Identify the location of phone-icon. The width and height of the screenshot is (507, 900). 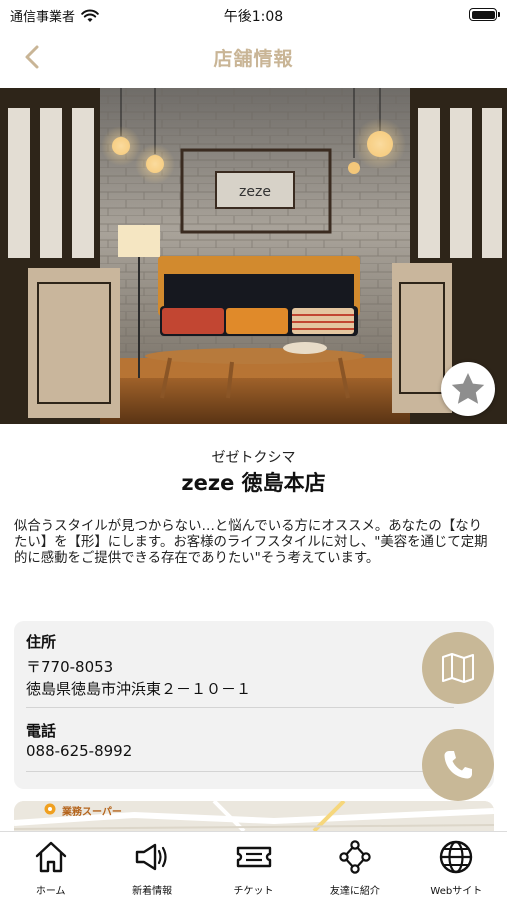
(458, 765).